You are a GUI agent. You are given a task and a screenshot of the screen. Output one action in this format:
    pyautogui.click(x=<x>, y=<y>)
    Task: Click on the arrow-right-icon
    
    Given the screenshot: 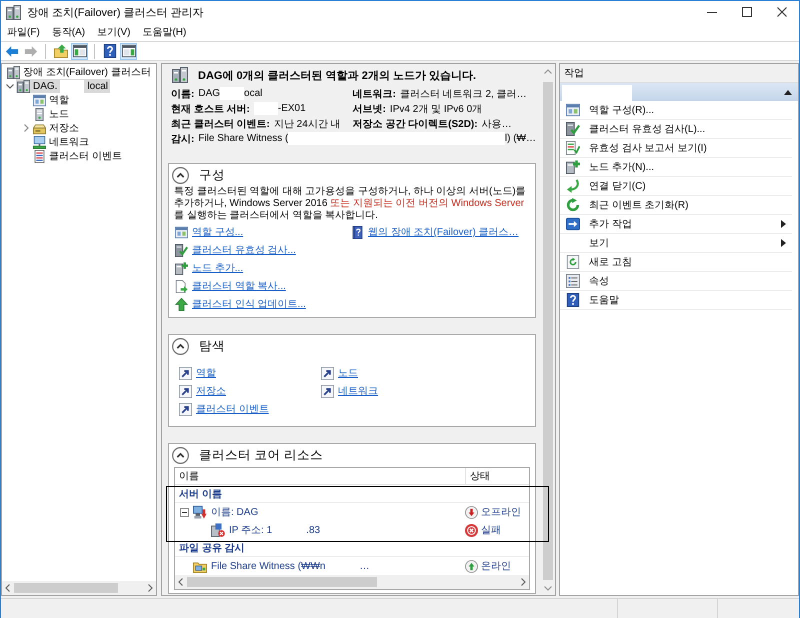 What is the action you would take?
    pyautogui.click(x=31, y=51)
    